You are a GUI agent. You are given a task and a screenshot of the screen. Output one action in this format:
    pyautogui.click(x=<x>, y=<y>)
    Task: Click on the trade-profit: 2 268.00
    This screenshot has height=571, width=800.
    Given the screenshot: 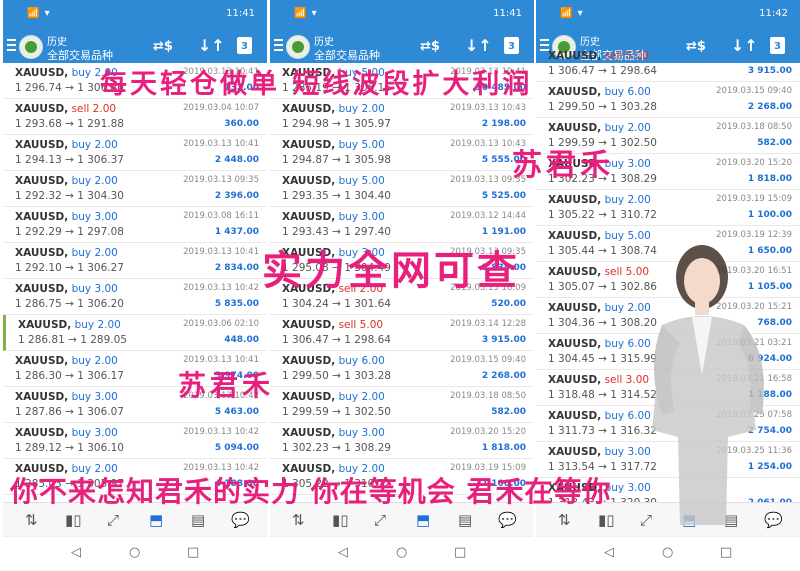 What is the action you would take?
    pyautogui.click(x=769, y=107)
    